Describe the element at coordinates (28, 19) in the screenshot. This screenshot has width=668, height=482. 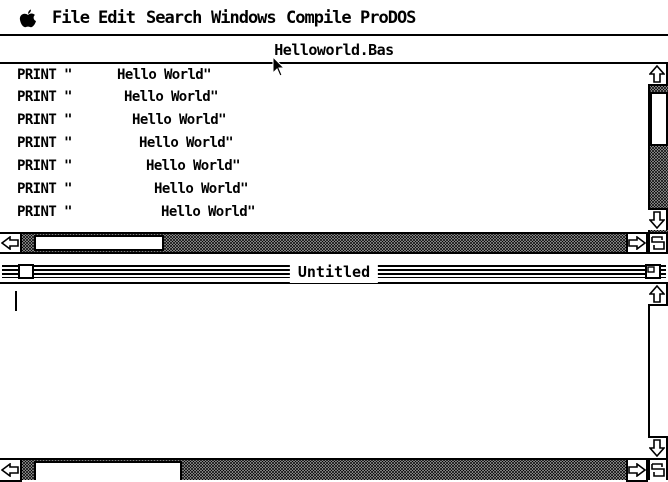
I see `apple-icon` at that location.